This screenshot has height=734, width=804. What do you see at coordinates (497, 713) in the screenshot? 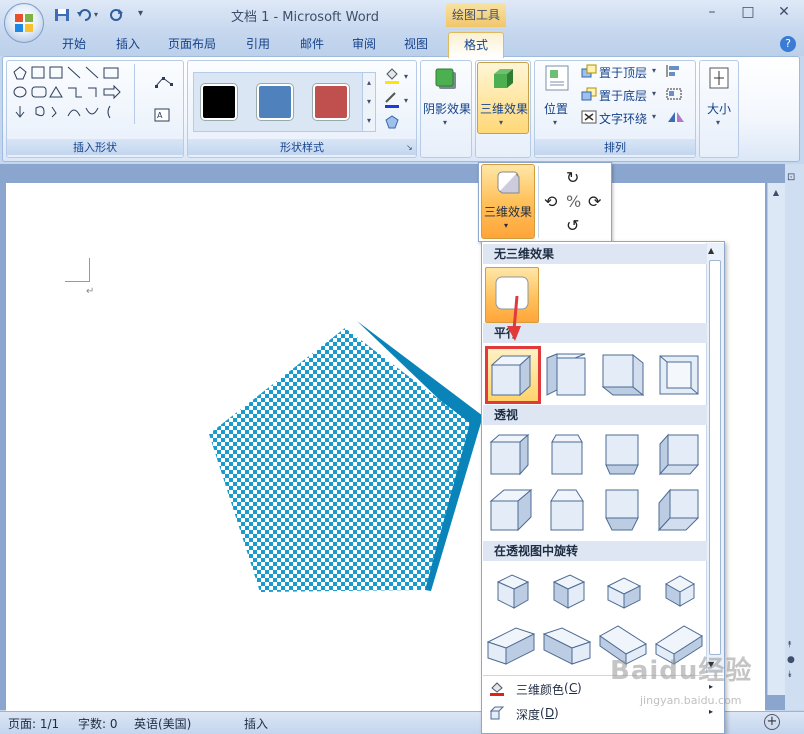
I see `depth-icon` at bounding box center [497, 713].